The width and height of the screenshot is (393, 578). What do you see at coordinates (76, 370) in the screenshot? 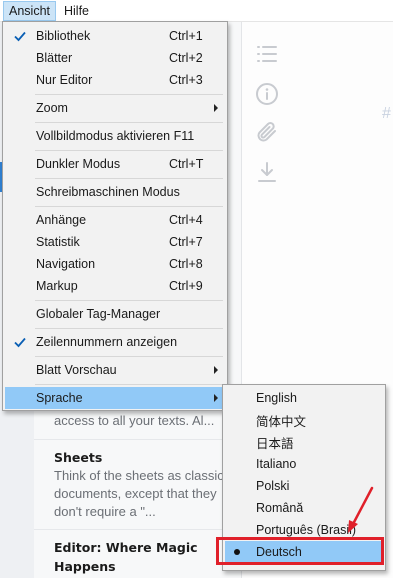
I see `menu-item-label: Blatt Vorschau` at bounding box center [76, 370].